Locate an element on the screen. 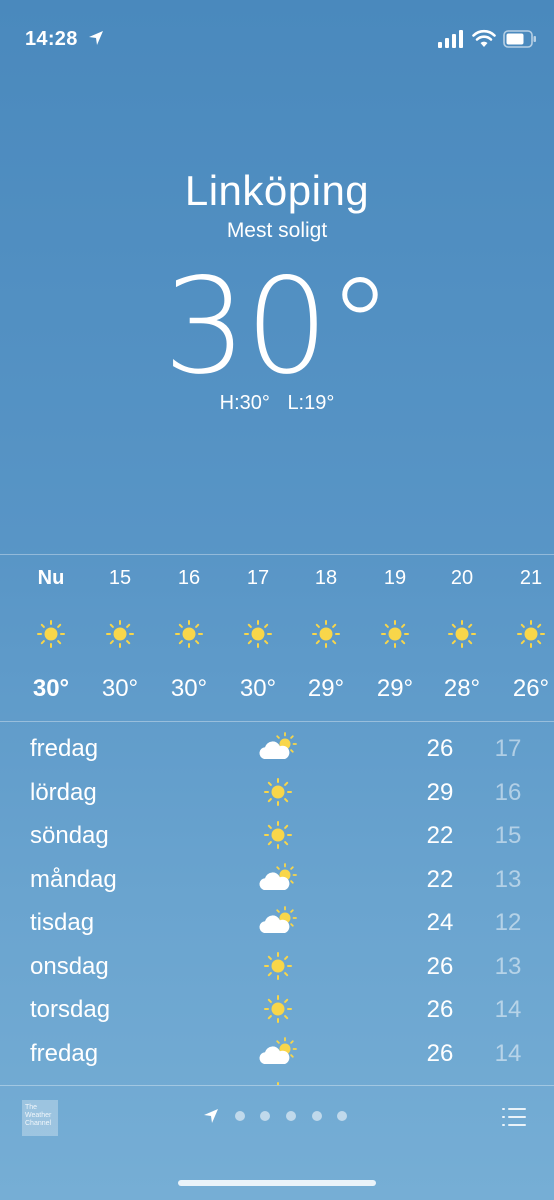 This screenshot has width=554, height=1200. daily-row: lördag 29 16 is located at coordinates (277, 793).